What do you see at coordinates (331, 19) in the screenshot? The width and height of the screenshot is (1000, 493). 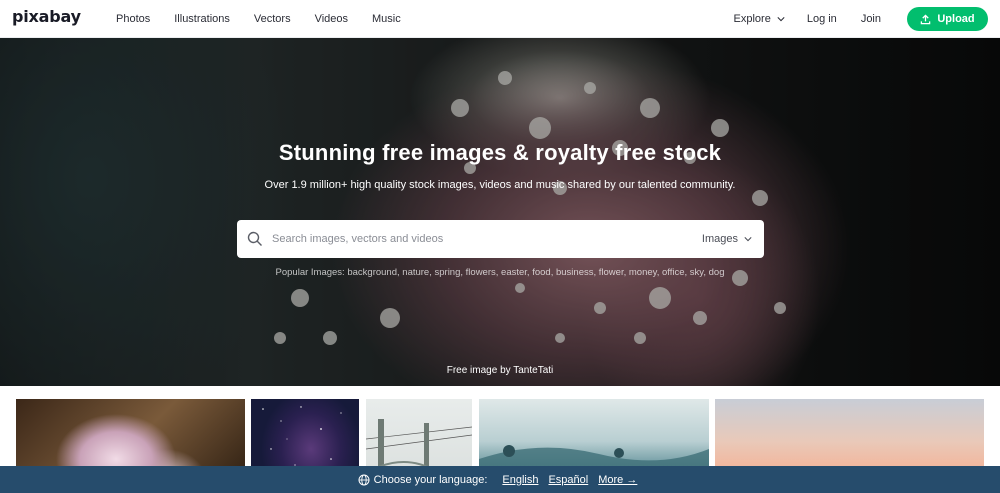 I see `nav-videos: Videos` at bounding box center [331, 19].